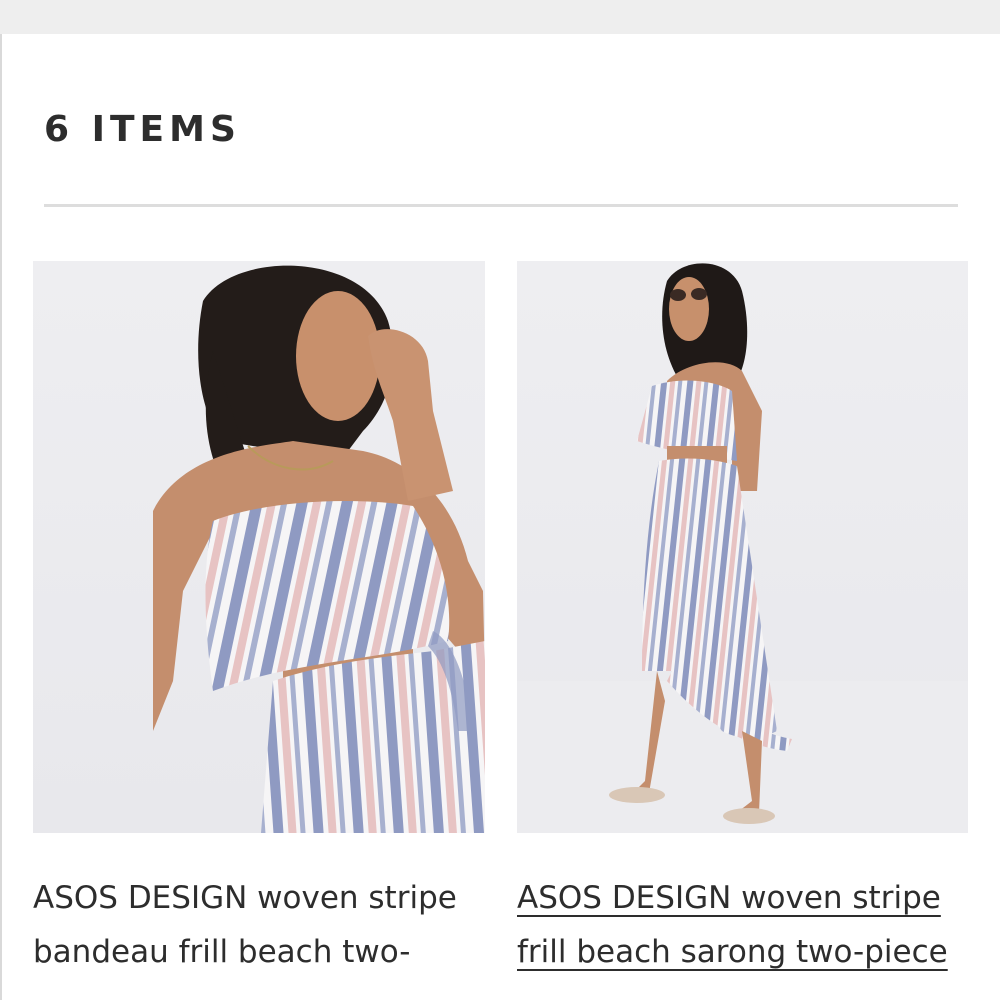 This screenshot has width=1000, height=1000. Describe the element at coordinates (501, 205) in the screenshot. I see `section-divider` at that location.